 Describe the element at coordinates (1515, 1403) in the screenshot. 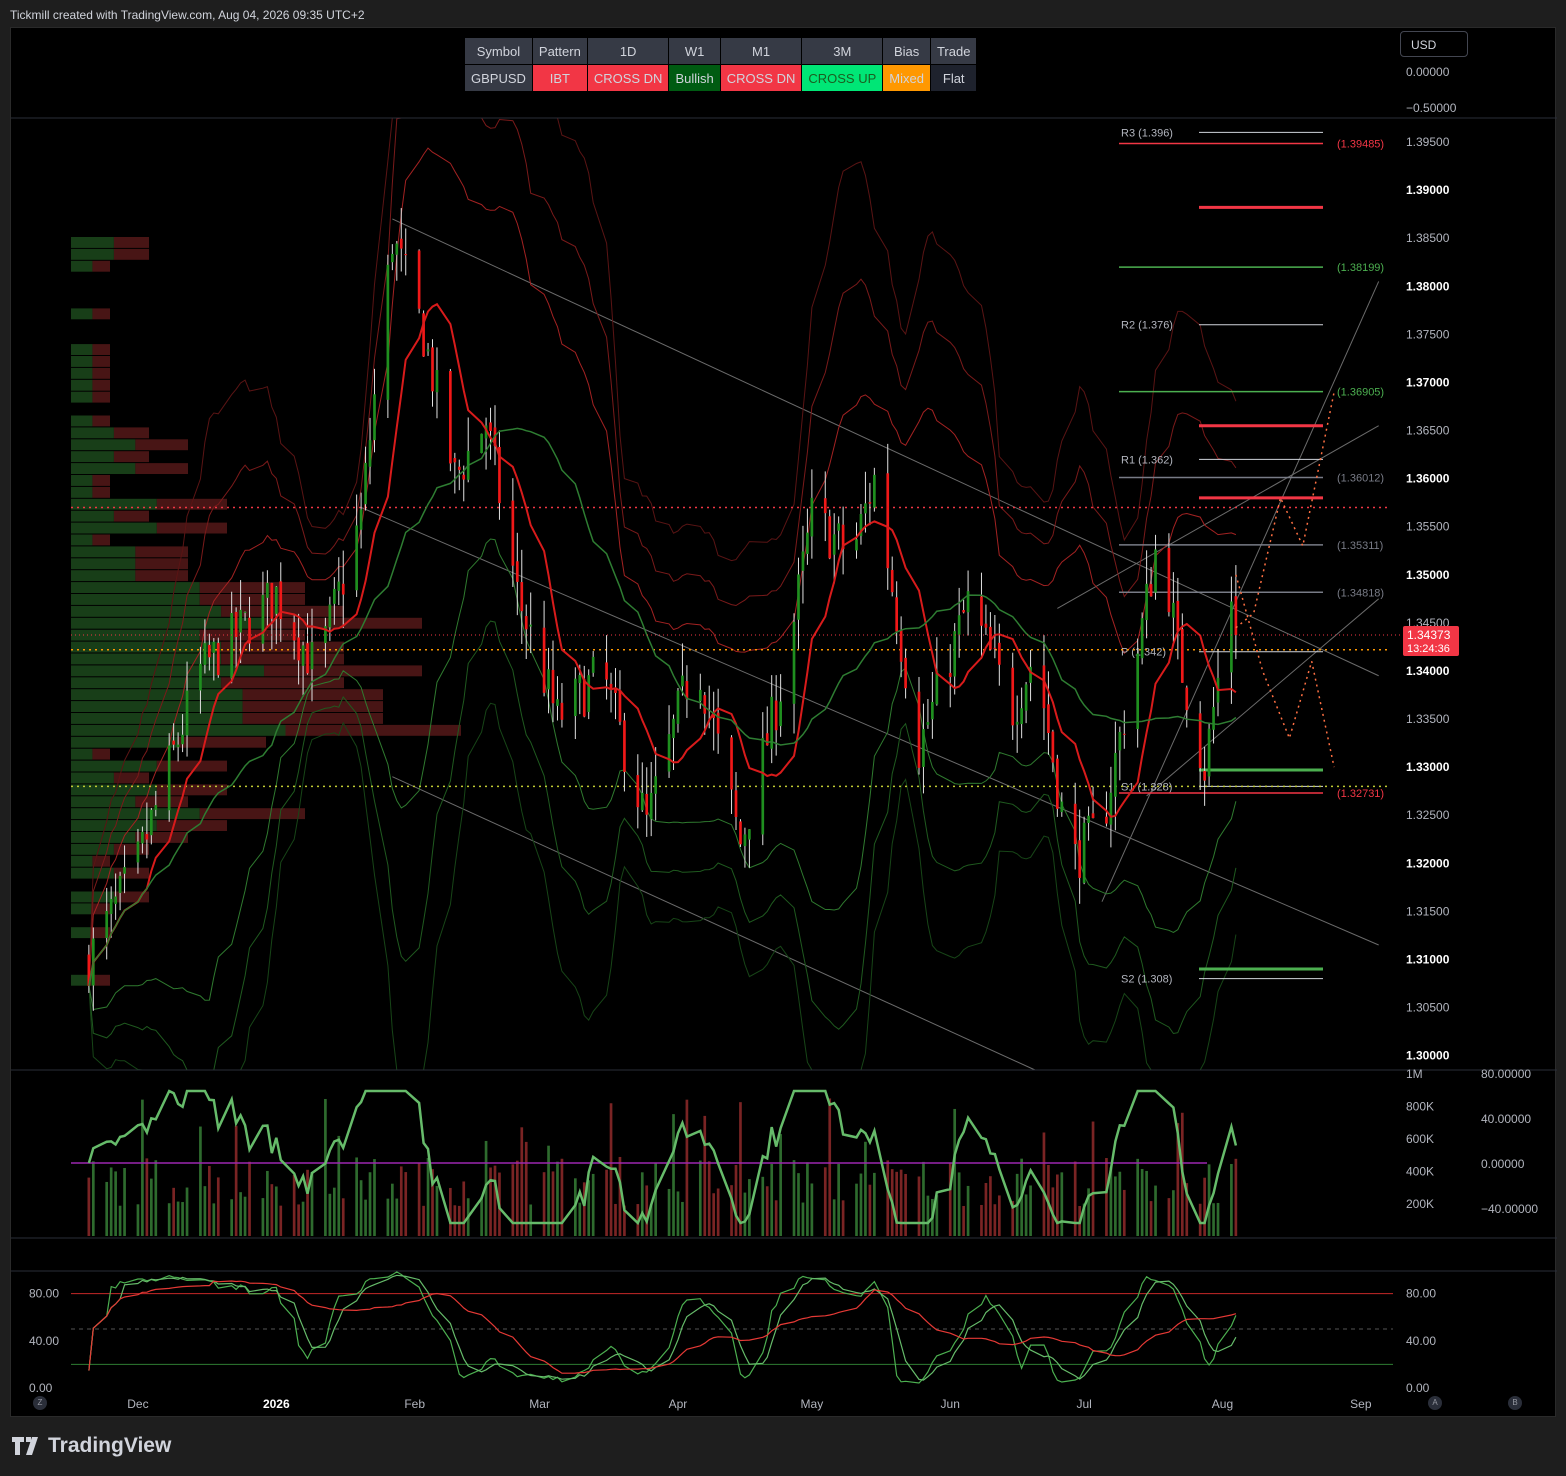

I see `log-scale-button: B` at that location.